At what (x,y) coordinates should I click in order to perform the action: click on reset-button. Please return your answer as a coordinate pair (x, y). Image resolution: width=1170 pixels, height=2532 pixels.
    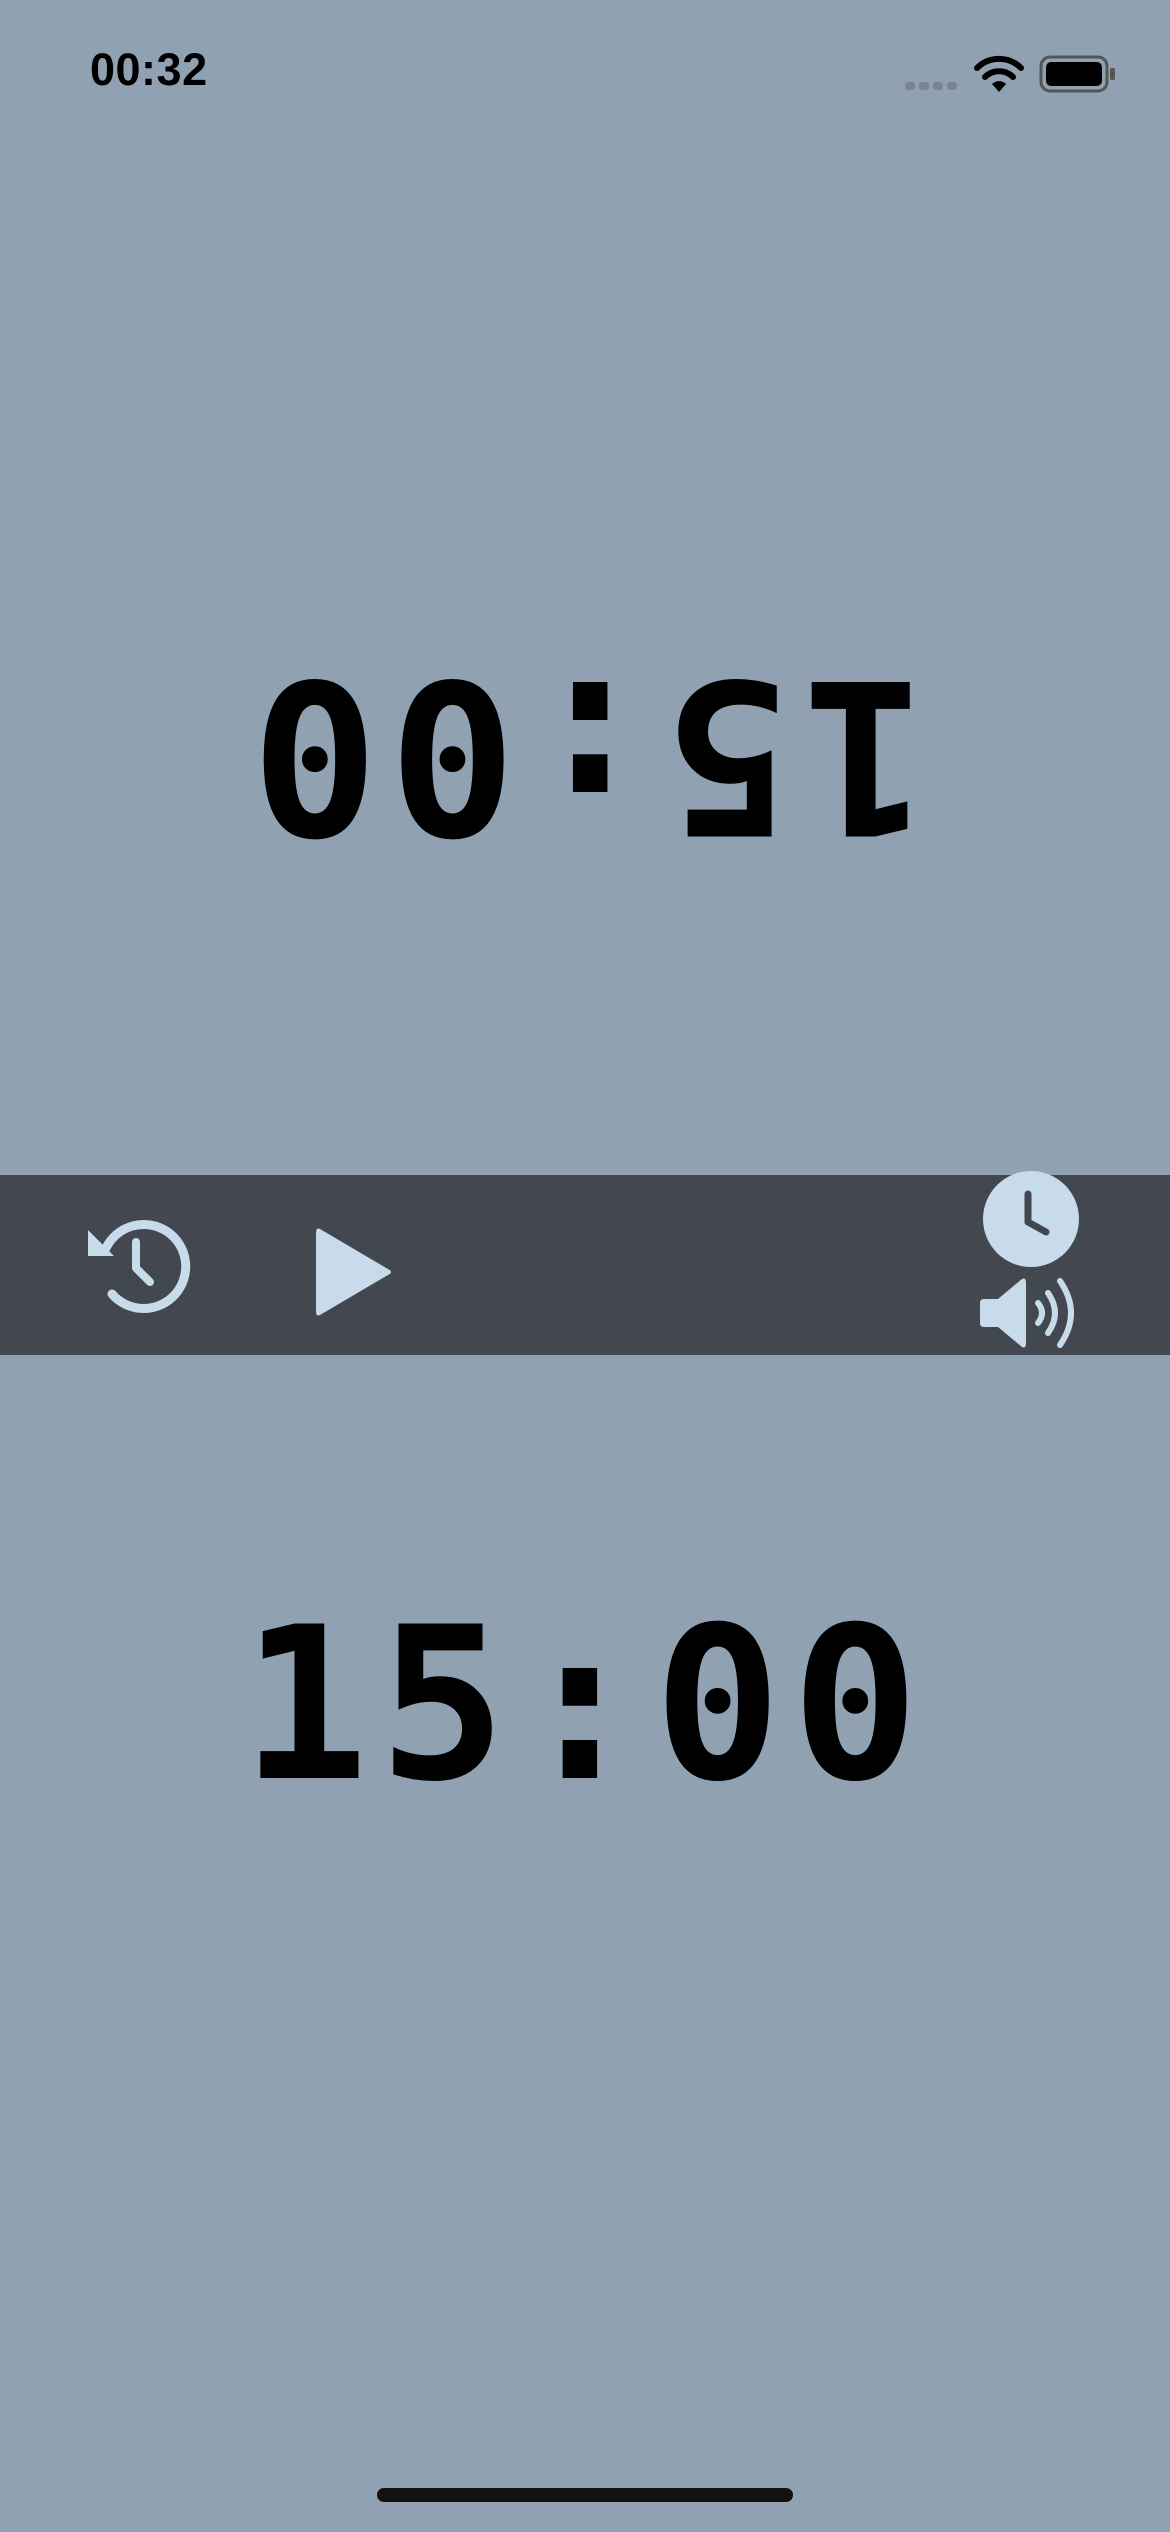
    Looking at the image, I should click on (136, 1266).